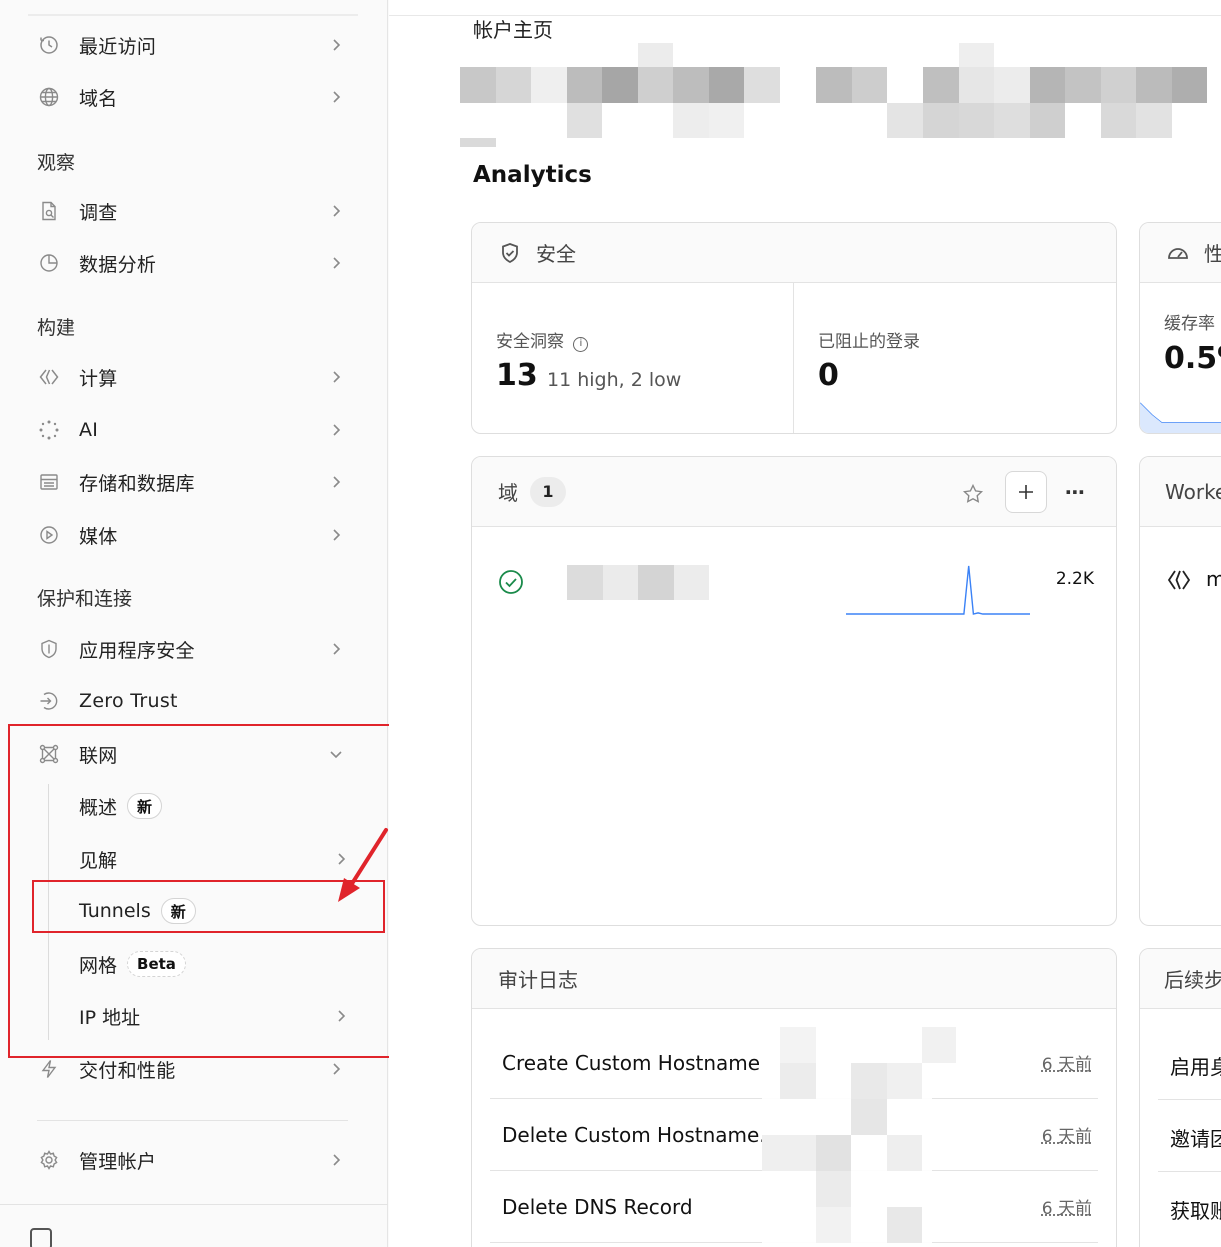  Describe the element at coordinates (1195, 1137) in the screenshot. I see `next-step-item: 邀请团` at that location.